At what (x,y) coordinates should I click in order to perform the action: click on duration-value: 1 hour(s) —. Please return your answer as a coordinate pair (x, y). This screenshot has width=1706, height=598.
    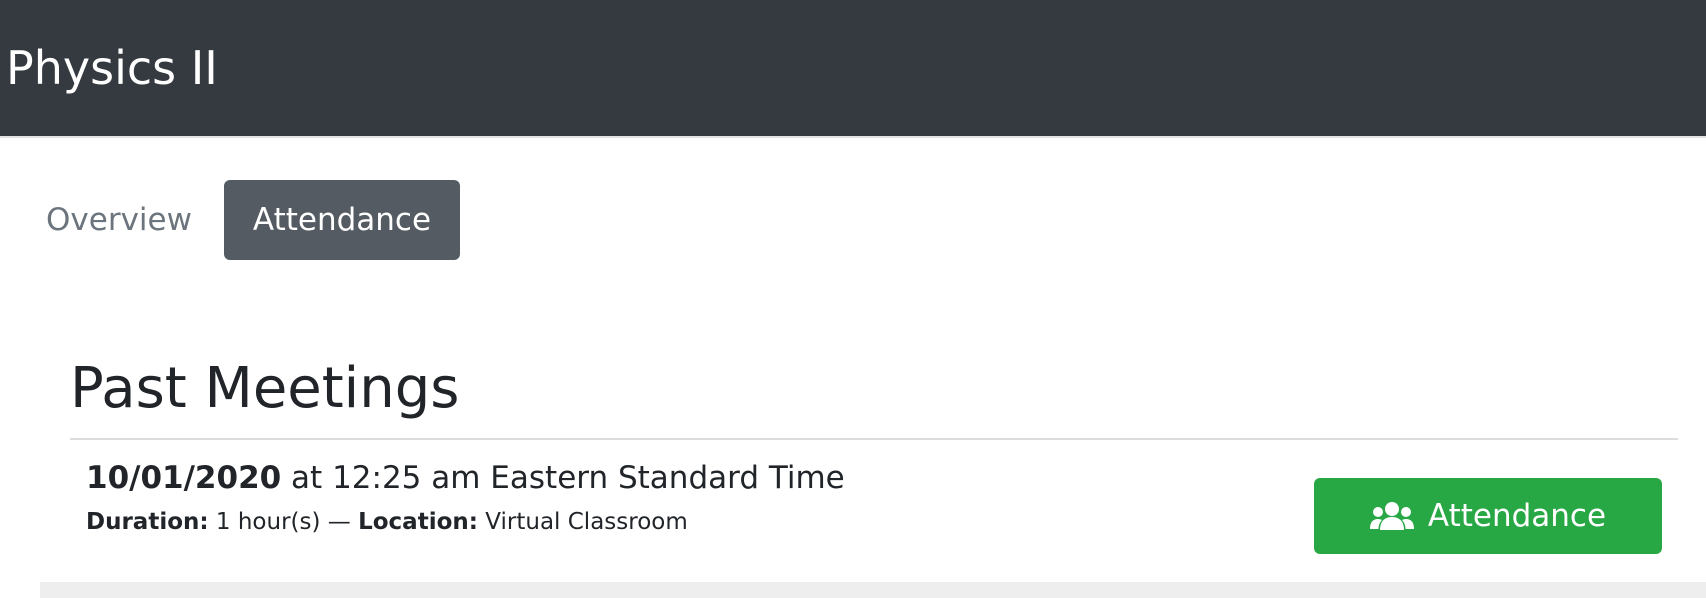
    Looking at the image, I should click on (283, 522).